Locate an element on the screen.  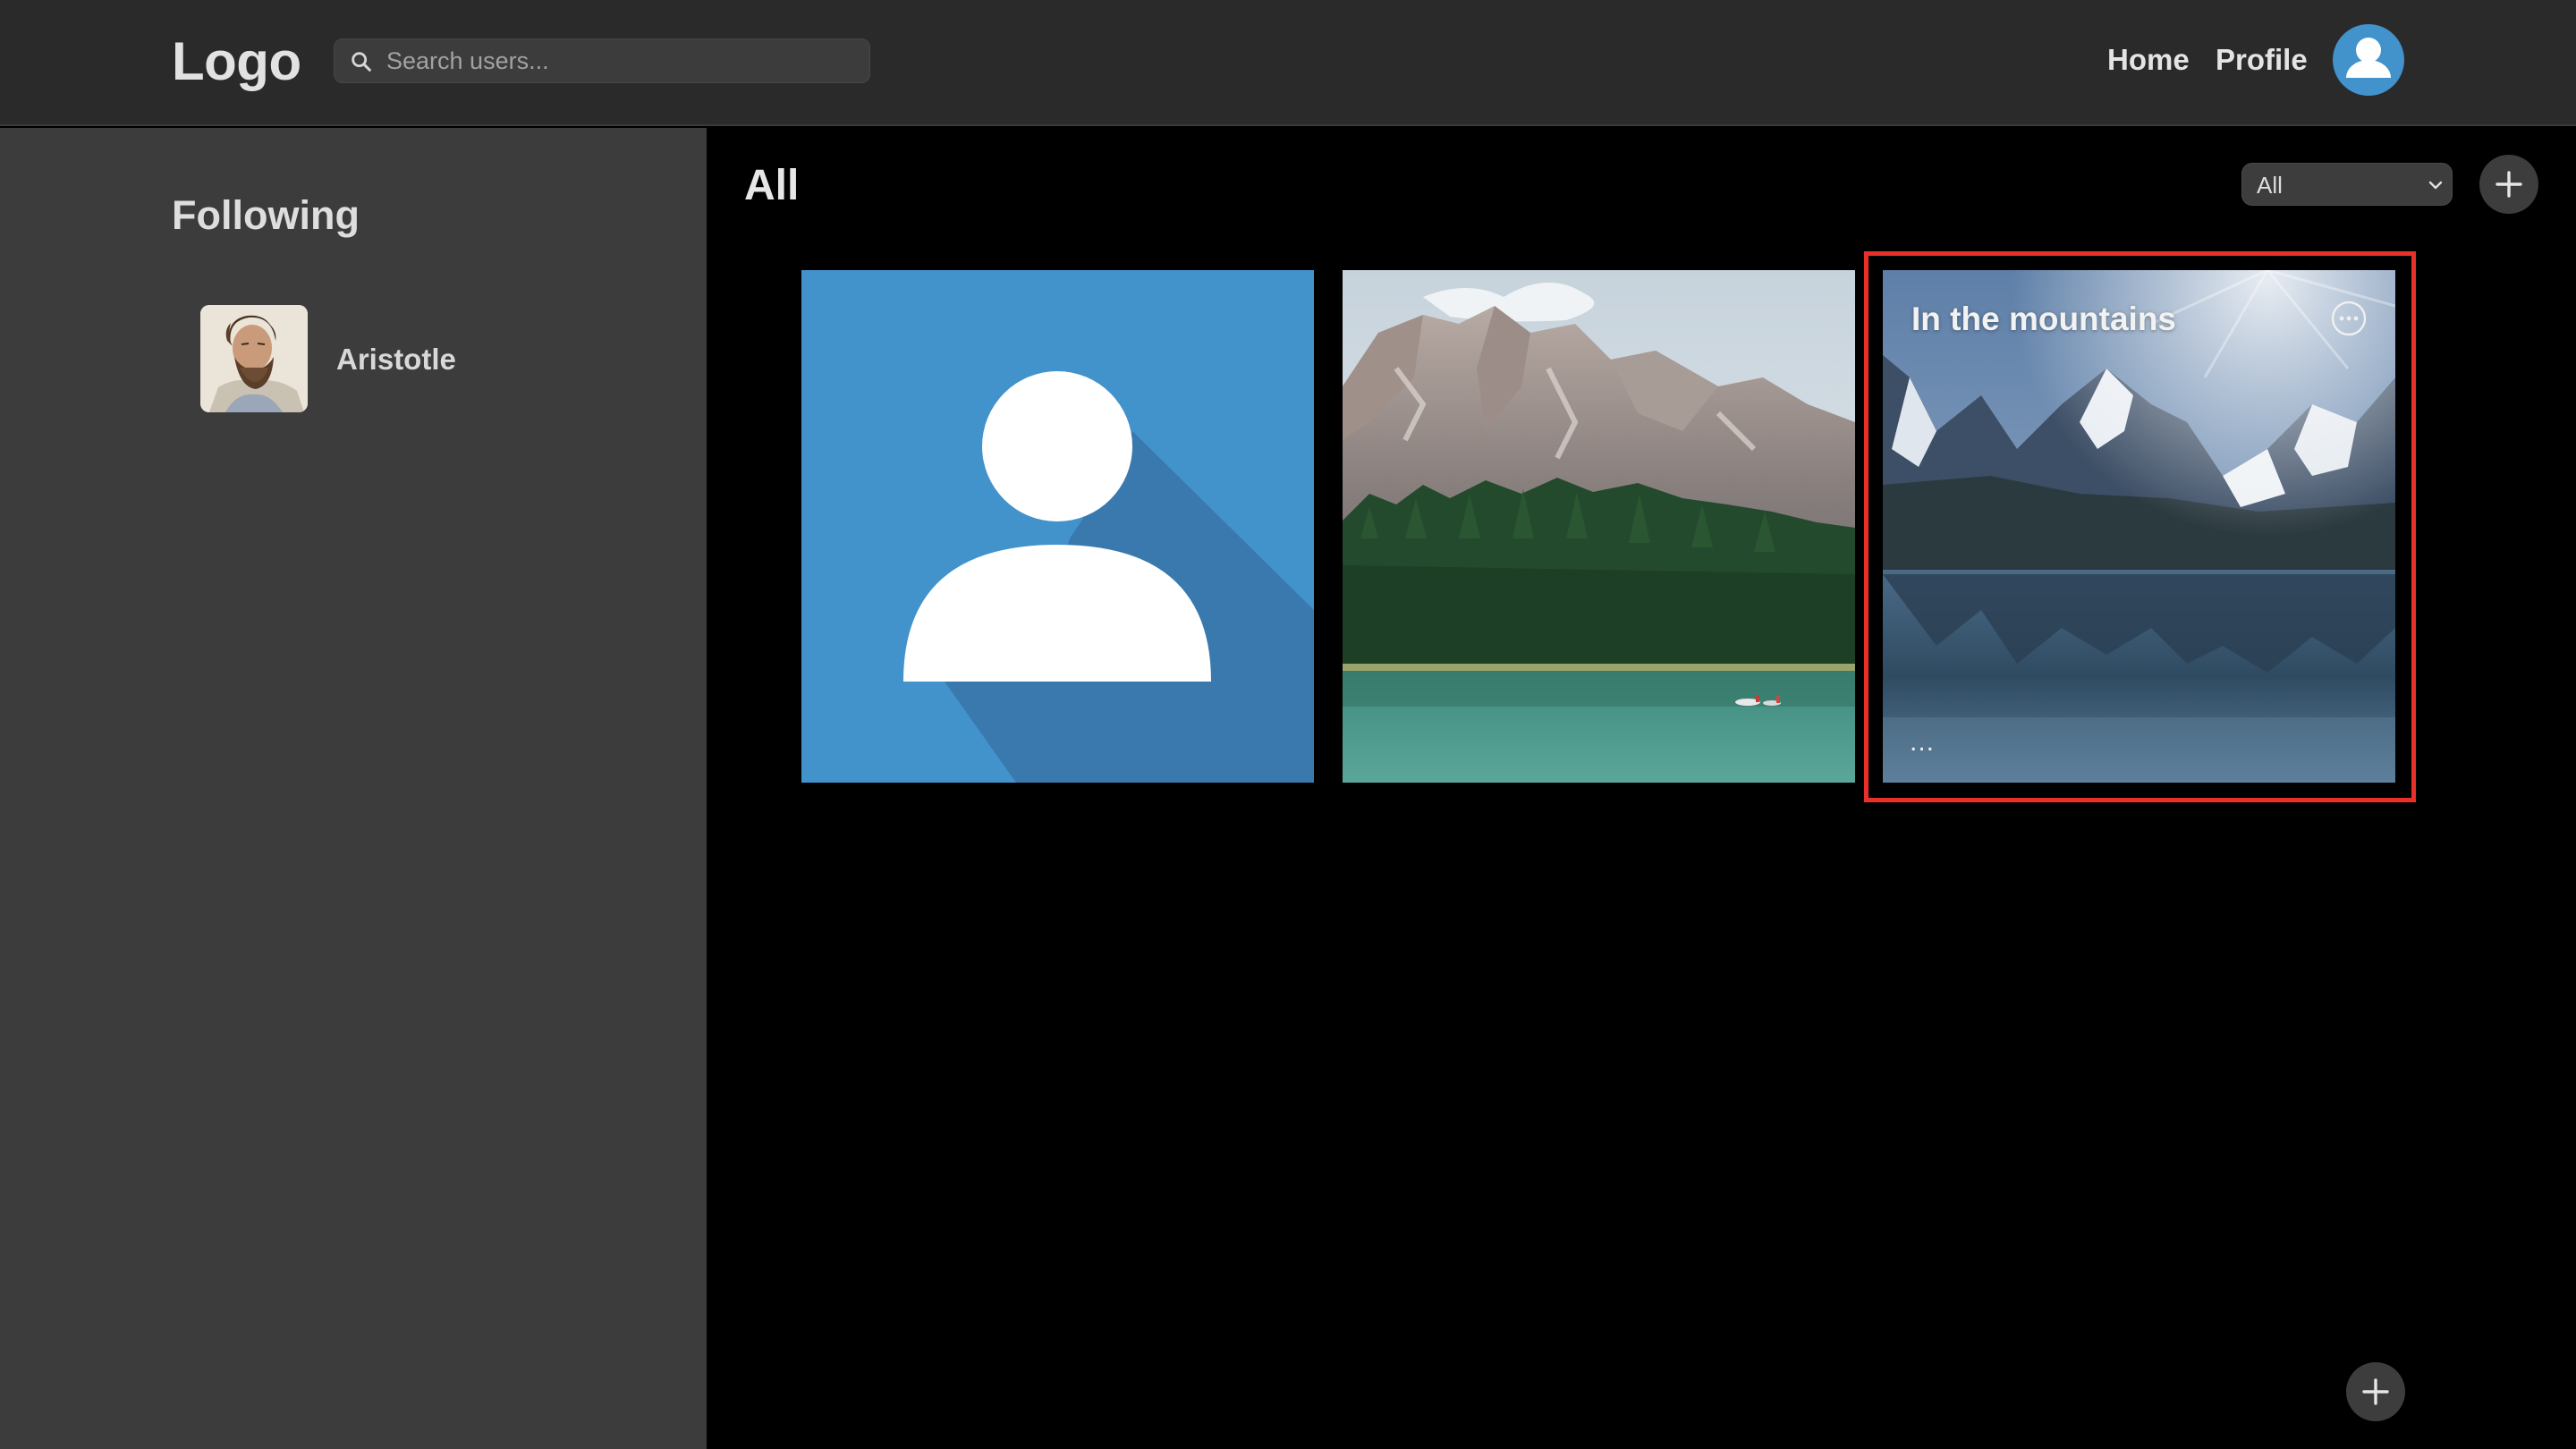
filter-select: All is located at coordinates (2347, 184).